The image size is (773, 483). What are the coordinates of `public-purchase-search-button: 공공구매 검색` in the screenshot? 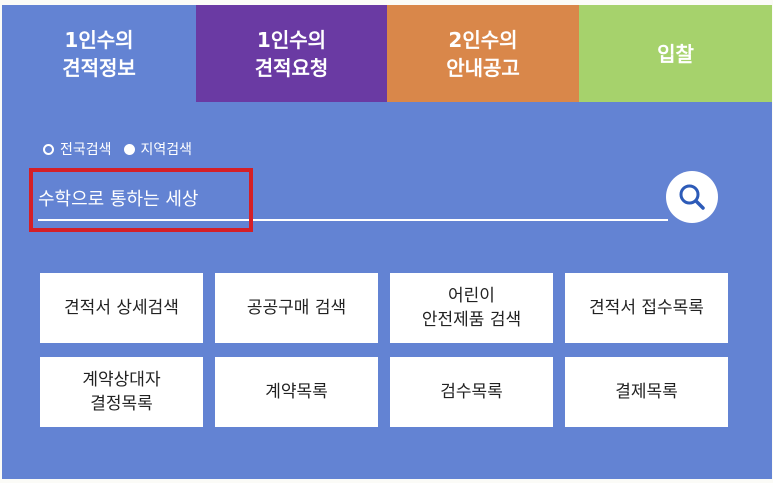 It's located at (296, 308).